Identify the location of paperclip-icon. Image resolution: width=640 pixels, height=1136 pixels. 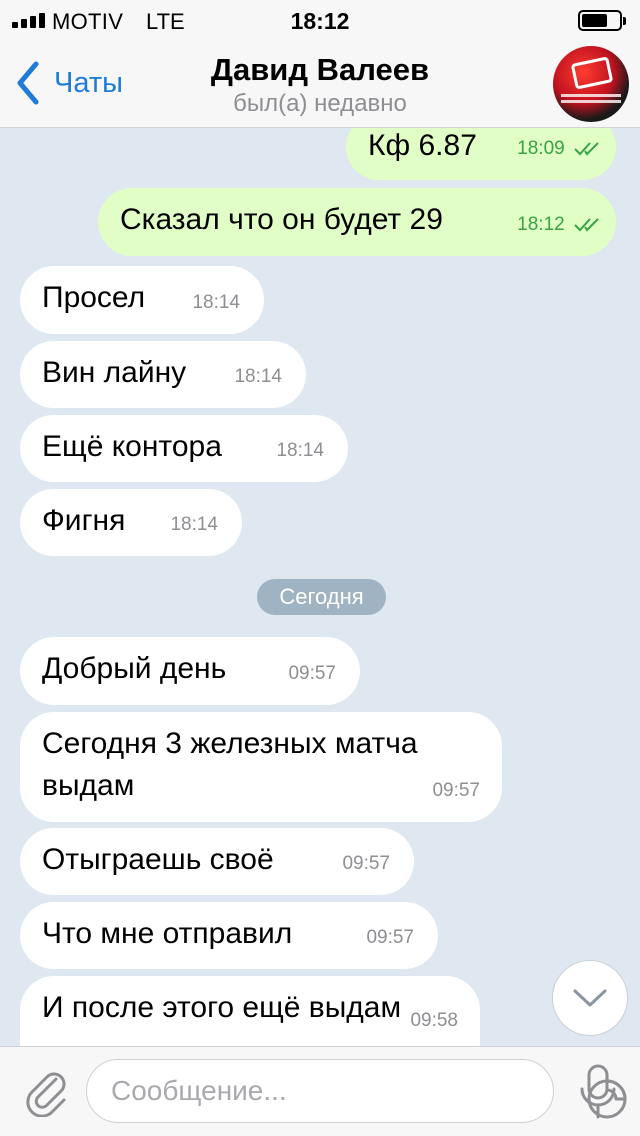
(46, 1091).